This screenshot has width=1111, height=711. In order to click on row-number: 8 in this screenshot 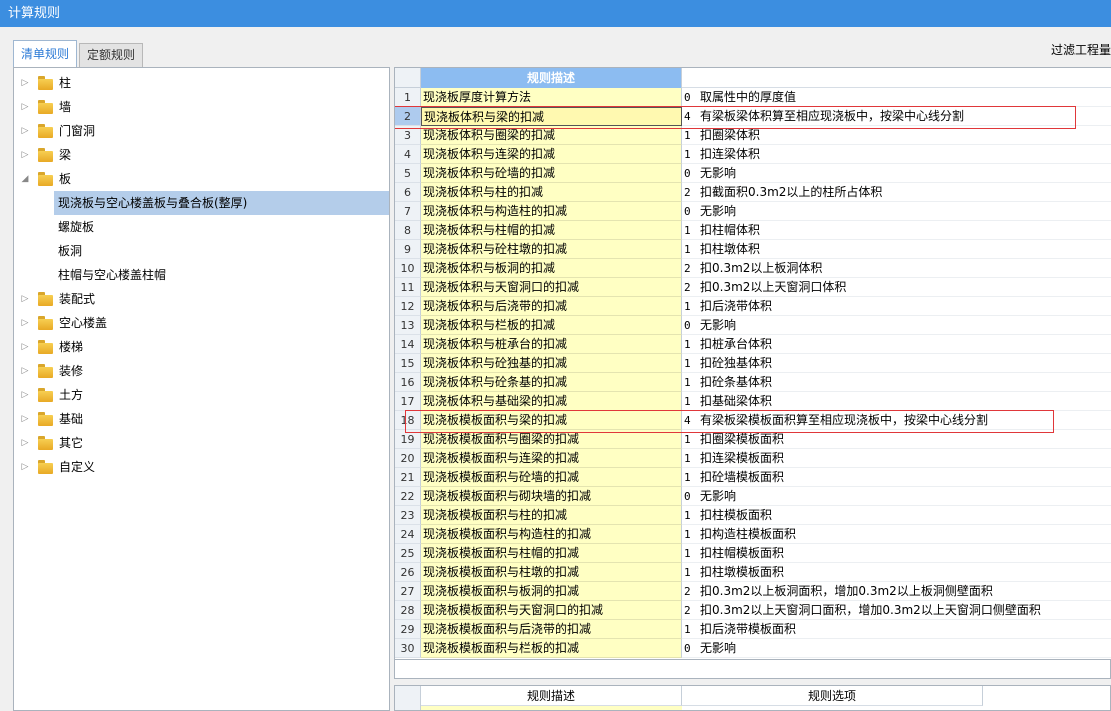, I will do `click(408, 230)`.